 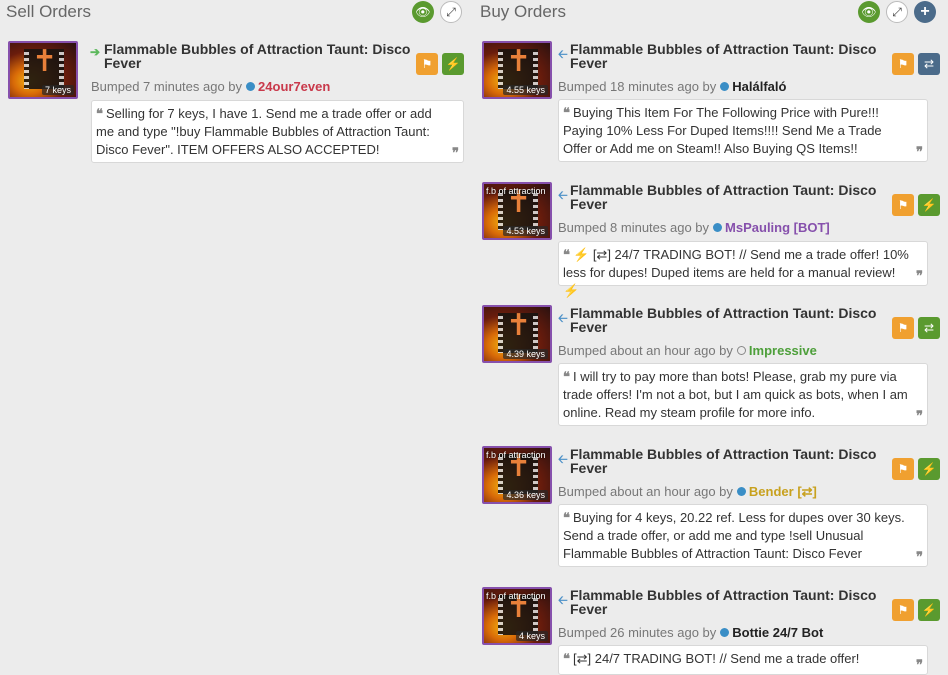 I want to click on sell-orders-title: Sell Orders, so click(x=49, y=11).